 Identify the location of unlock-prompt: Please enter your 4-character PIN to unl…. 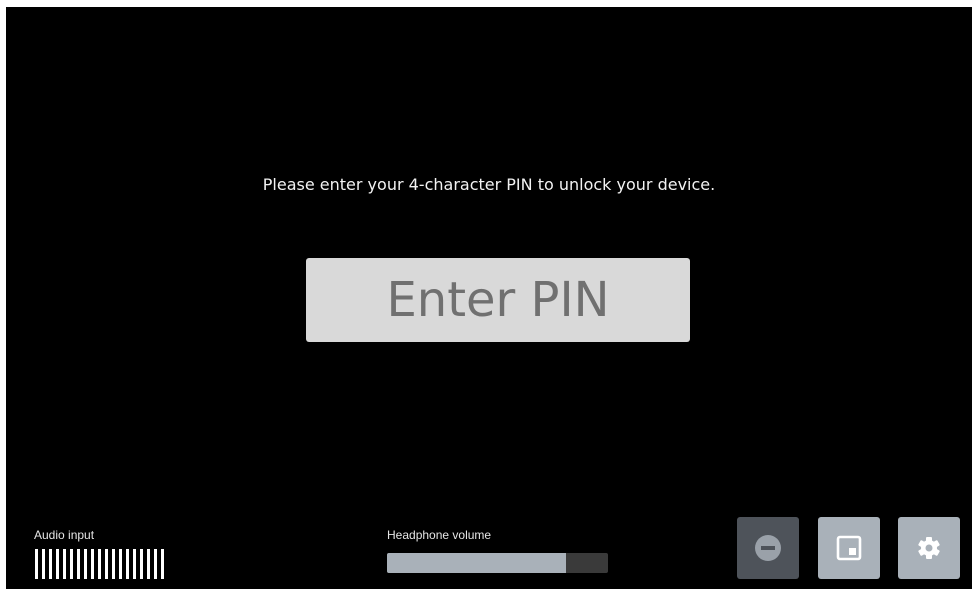
(489, 184).